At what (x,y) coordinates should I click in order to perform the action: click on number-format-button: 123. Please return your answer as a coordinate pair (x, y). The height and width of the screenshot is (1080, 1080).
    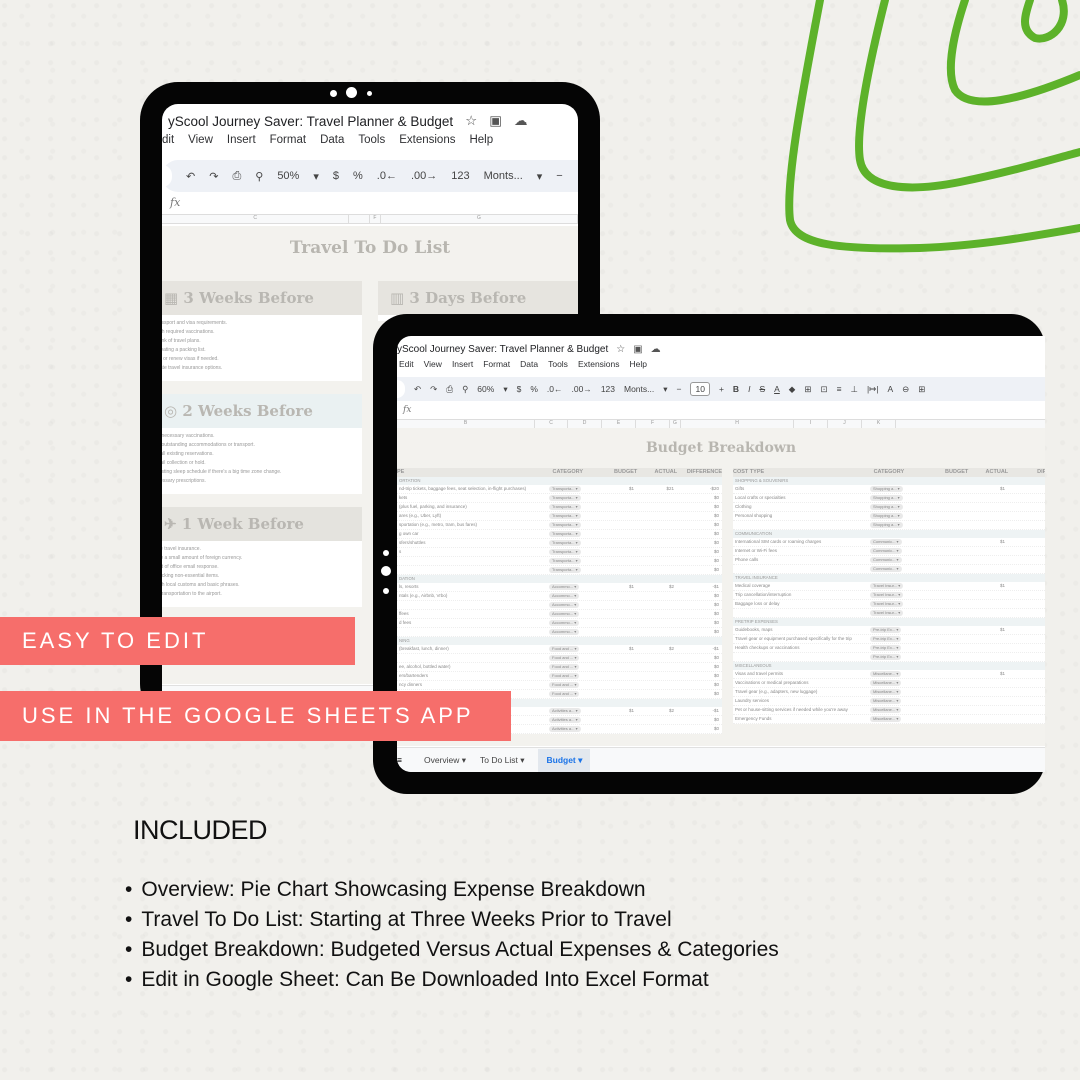
    Looking at the image, I should click on (608, 389).